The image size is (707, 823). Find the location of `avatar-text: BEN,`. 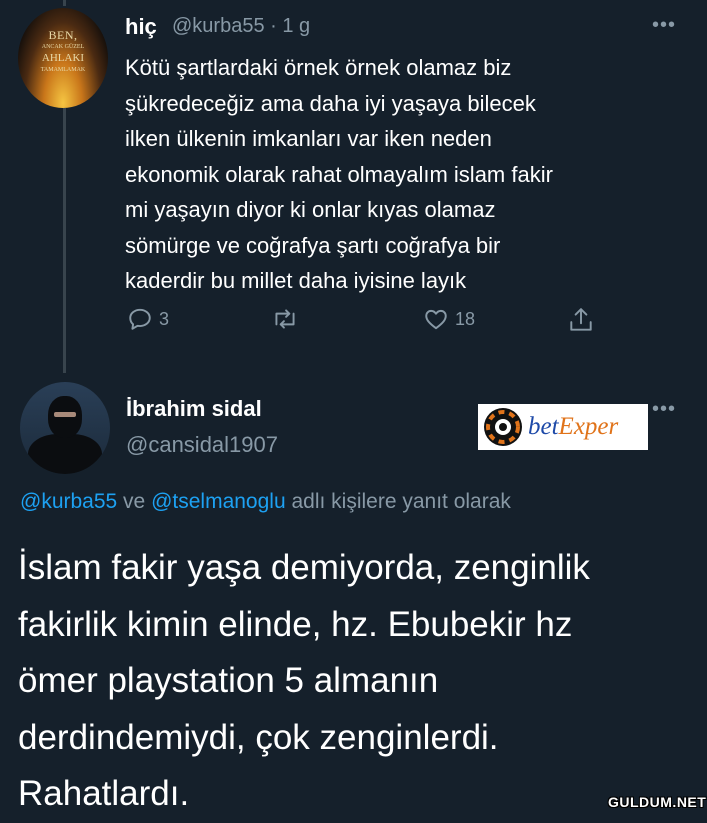

avatar-text: BEN, is located at coordinates (63, 35).